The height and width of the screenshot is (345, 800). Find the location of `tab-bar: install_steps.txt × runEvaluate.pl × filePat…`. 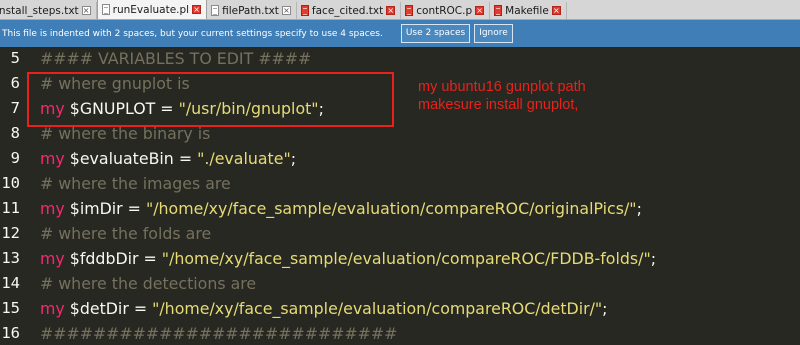

tab-bar: install_steps.txt × runEvaluate.pl × filePat… is located at coordinates (400, 10).